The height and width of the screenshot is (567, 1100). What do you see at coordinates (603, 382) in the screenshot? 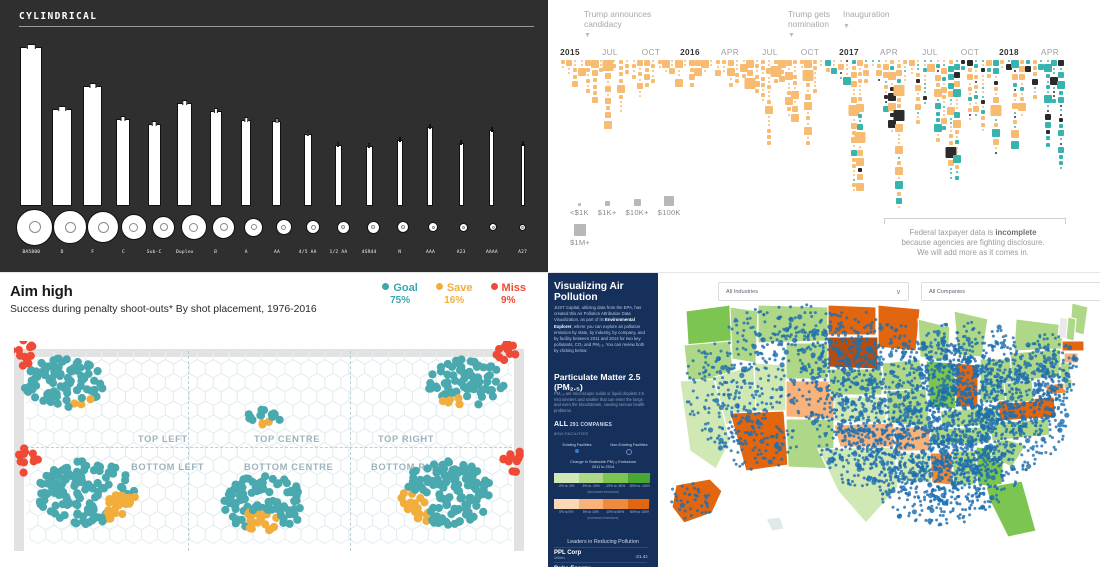
I see `pm25-subtitle: Particulate Matter 2.5 (PM₂.₅)` at bounding box center [603, 382].